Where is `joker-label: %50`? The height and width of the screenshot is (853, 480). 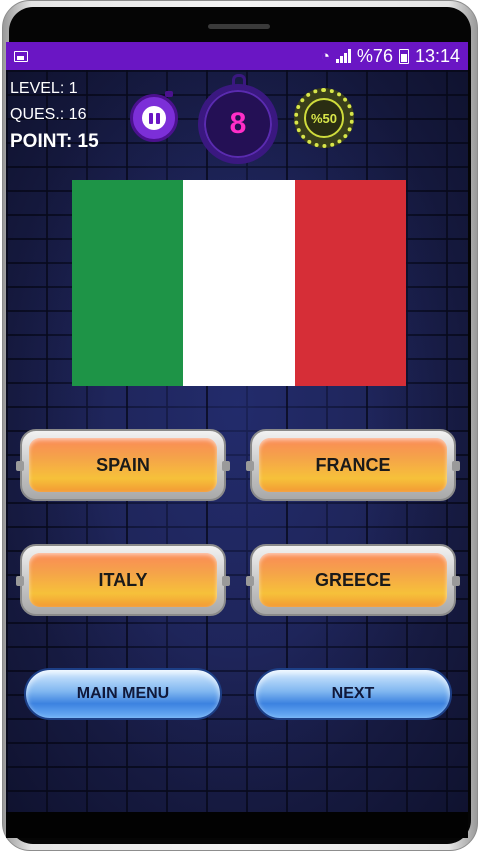
joker-label: %50 is located at coordinates (324, 118).